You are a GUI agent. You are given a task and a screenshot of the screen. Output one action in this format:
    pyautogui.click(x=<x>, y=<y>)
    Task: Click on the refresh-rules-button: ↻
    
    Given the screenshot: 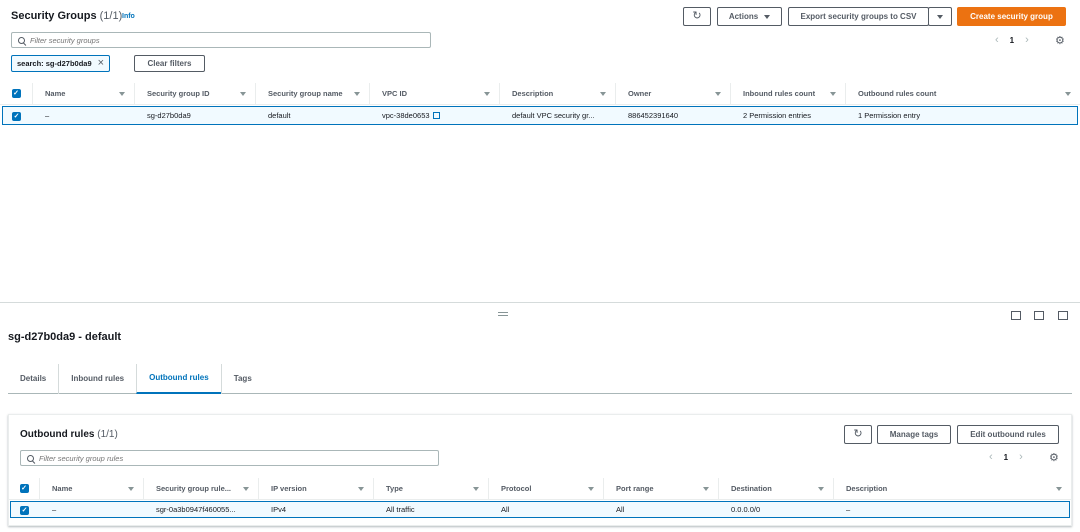 What is the action you would take?
    pyautogui.click(x=858, y=434)
    